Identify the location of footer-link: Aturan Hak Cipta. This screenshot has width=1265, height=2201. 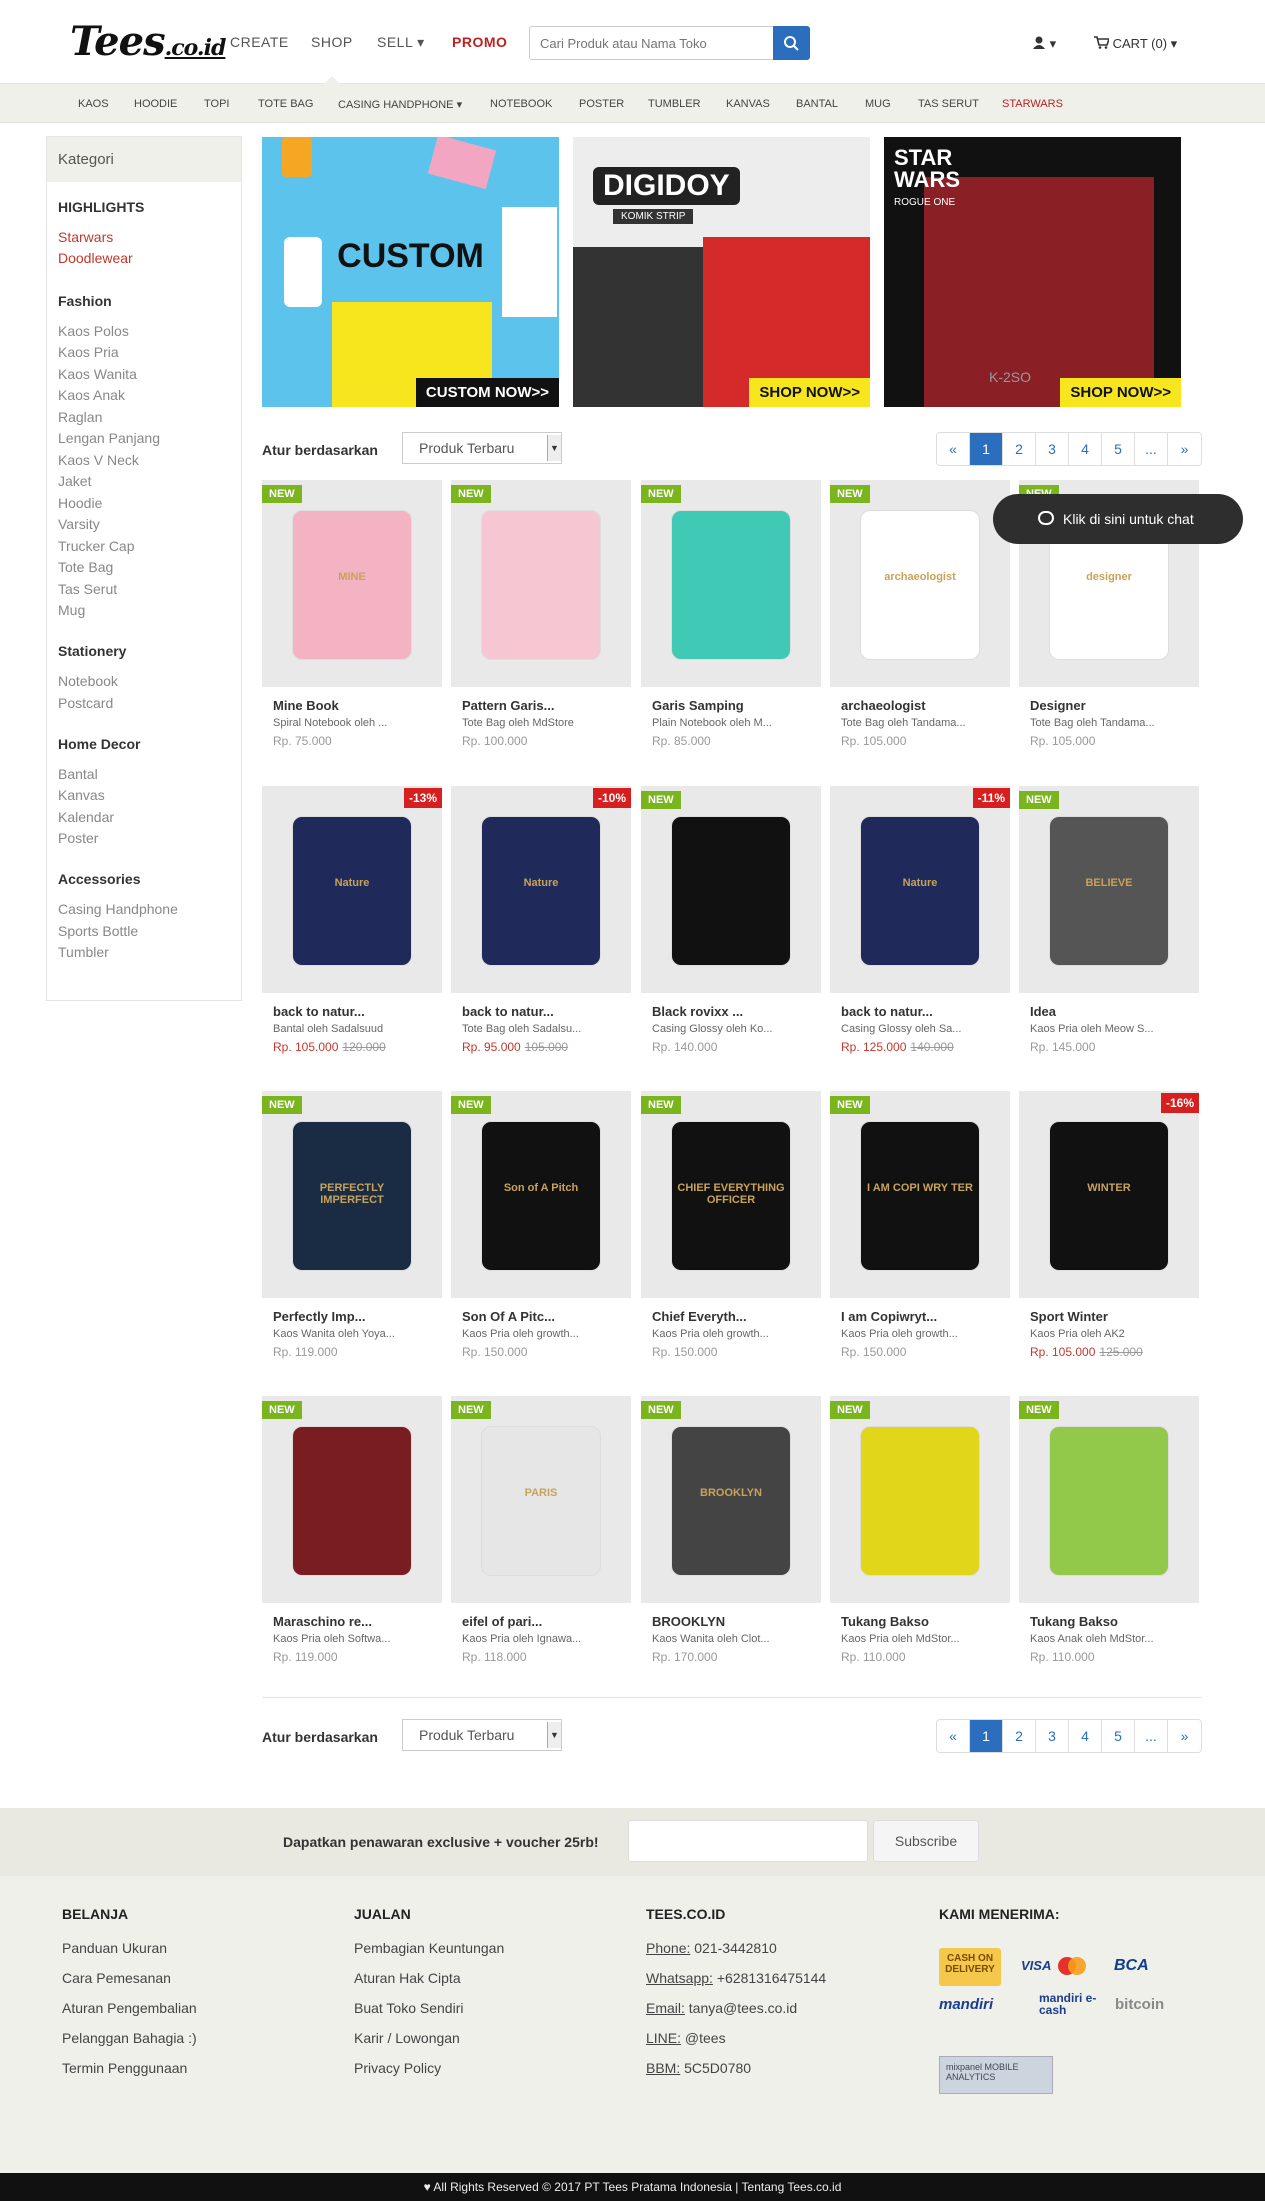
(429, 1985).